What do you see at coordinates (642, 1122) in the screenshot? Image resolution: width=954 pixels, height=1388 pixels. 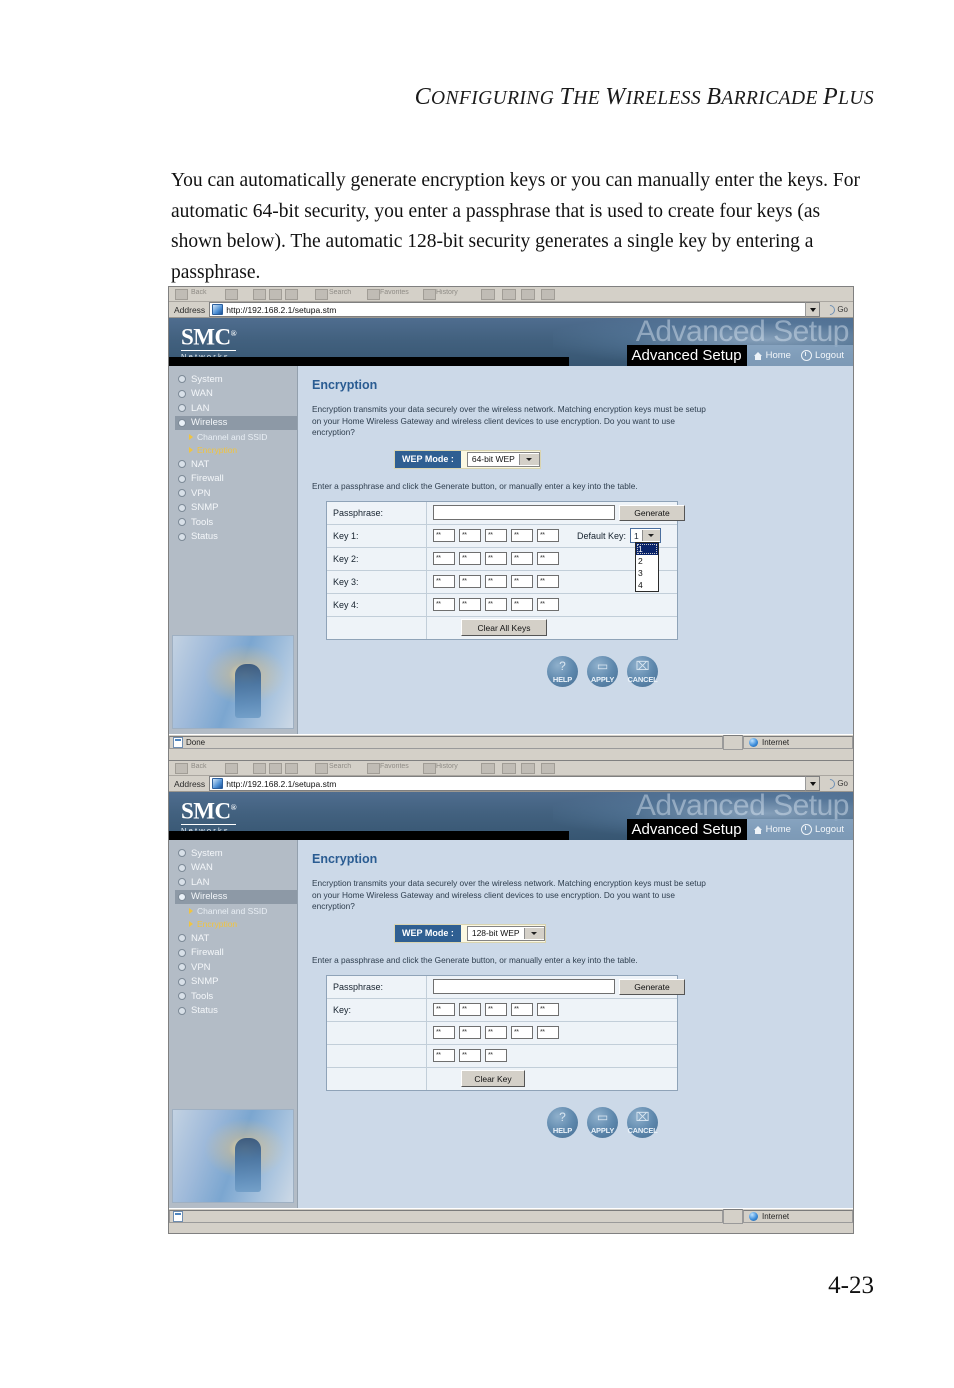 I see `cancel-button: ⌧ CANCEL` at bounding box center [642, 1122].